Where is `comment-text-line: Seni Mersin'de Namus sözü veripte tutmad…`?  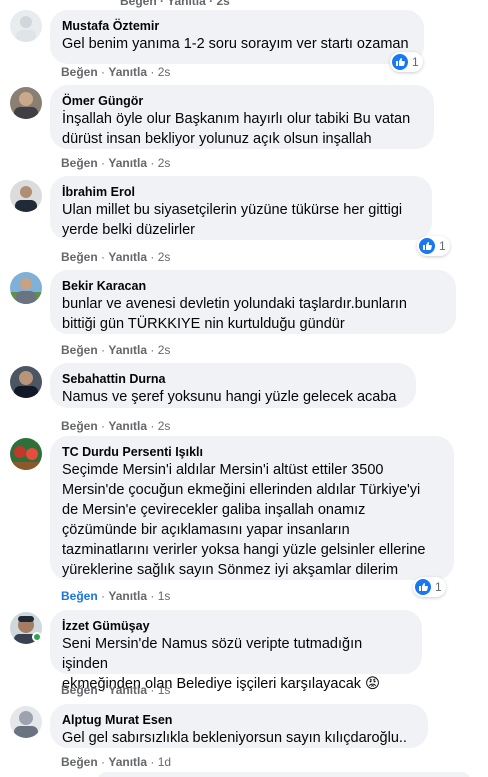
comment-text-line: Seni Mersin'de Namus sözü veripte tutmad… is located at coordinates (212, 654).